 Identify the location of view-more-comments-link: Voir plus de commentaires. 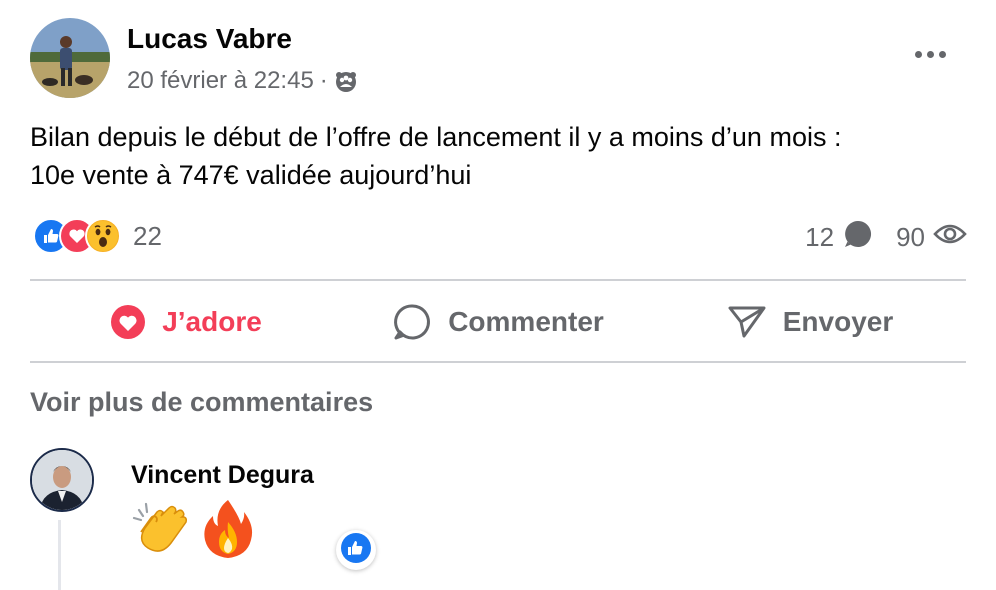
(201, 402).